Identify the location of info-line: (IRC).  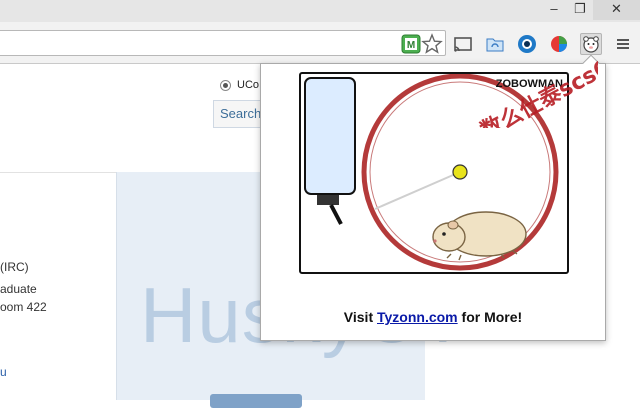
(14, 267).